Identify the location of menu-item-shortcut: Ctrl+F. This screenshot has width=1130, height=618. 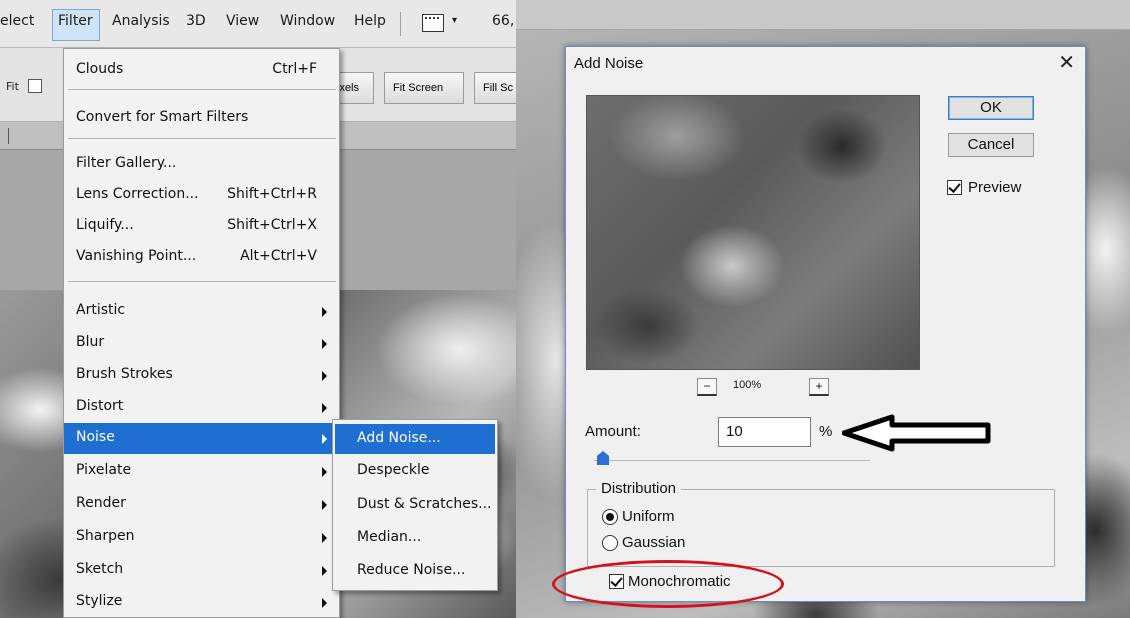
(294, 69).